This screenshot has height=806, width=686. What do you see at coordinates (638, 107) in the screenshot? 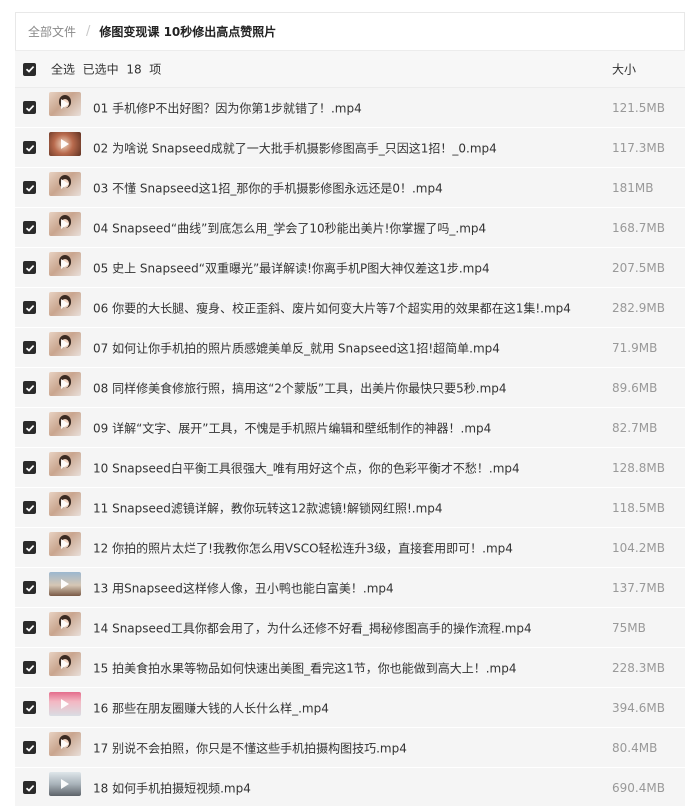
I see `file-size: 121.5MB` at bounding box center [638, 107].